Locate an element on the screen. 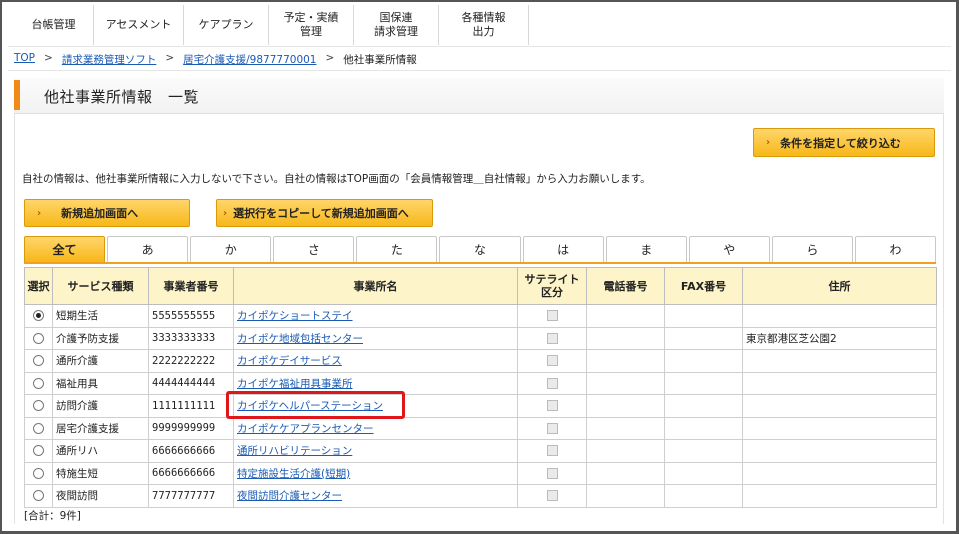  table-row: 訪問介護 1111111111 カイポケヘルパーステーション is located at coordinates (480, 406).